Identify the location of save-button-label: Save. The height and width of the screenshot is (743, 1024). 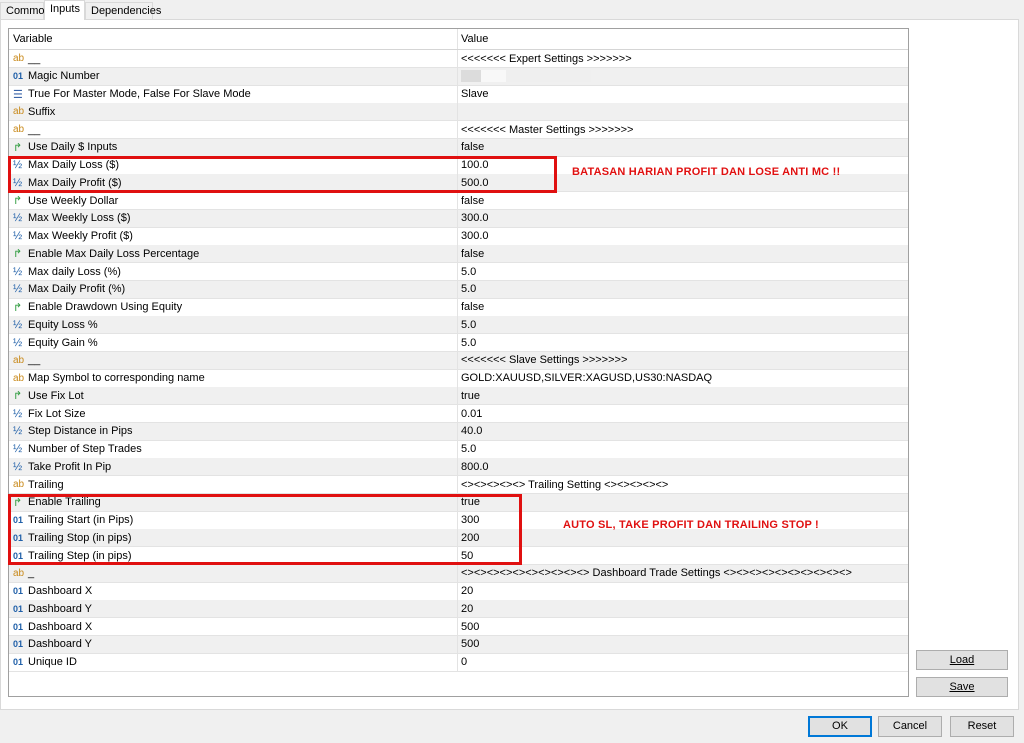
(962, 687).